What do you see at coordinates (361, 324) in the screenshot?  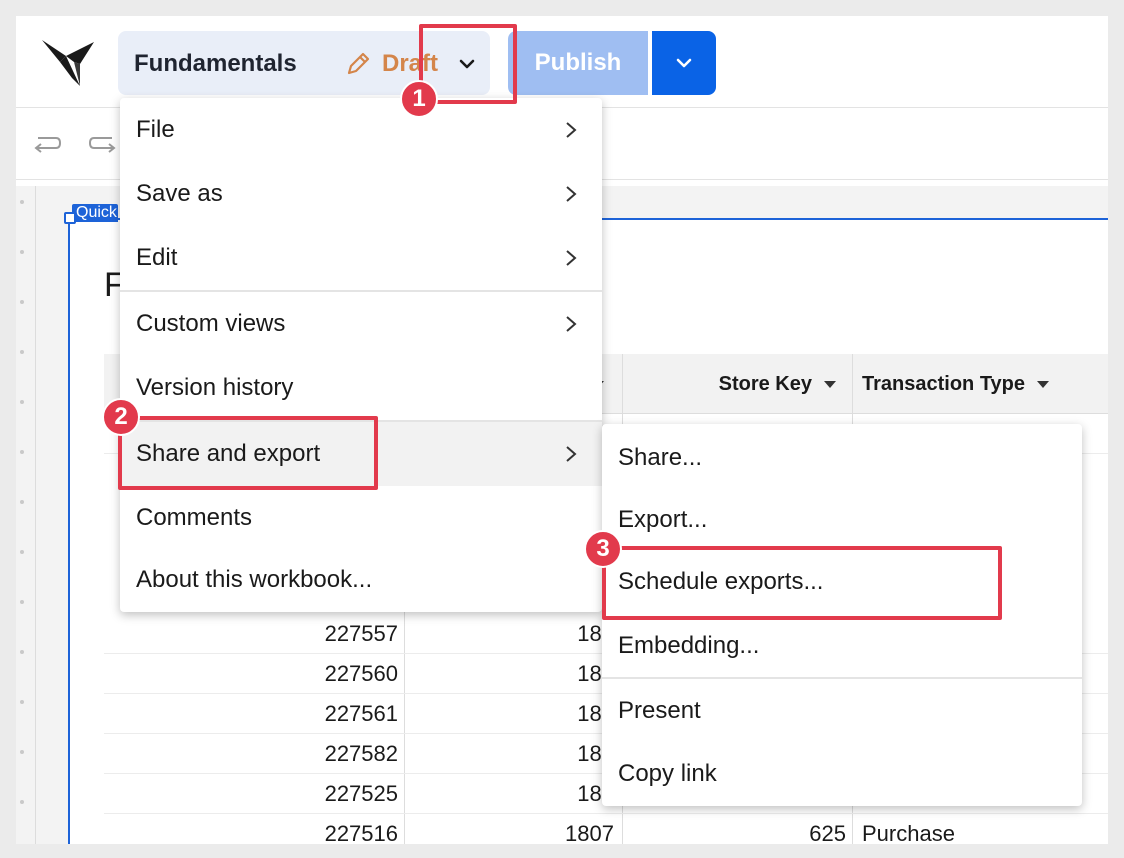 I see `menu-item-custom-views: Custom views` at bounding box center [361, 324].